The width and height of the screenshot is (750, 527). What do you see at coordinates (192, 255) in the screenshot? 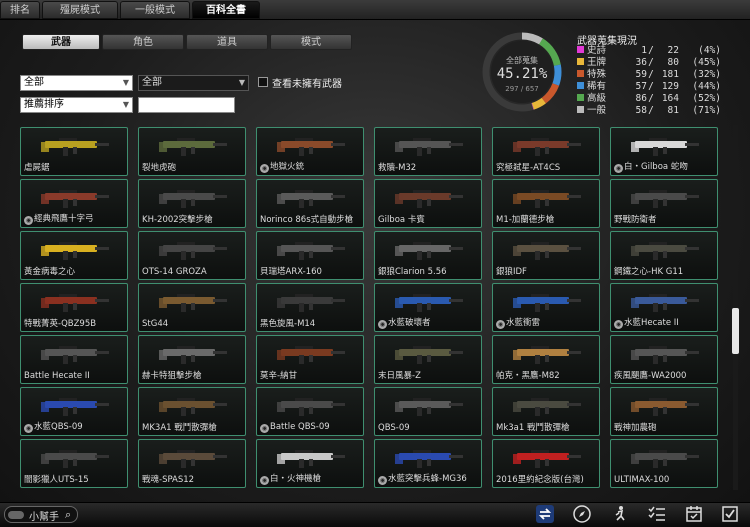
I see `weapon-card: OTS-14 GROZA` at bounding box center [192, 255].